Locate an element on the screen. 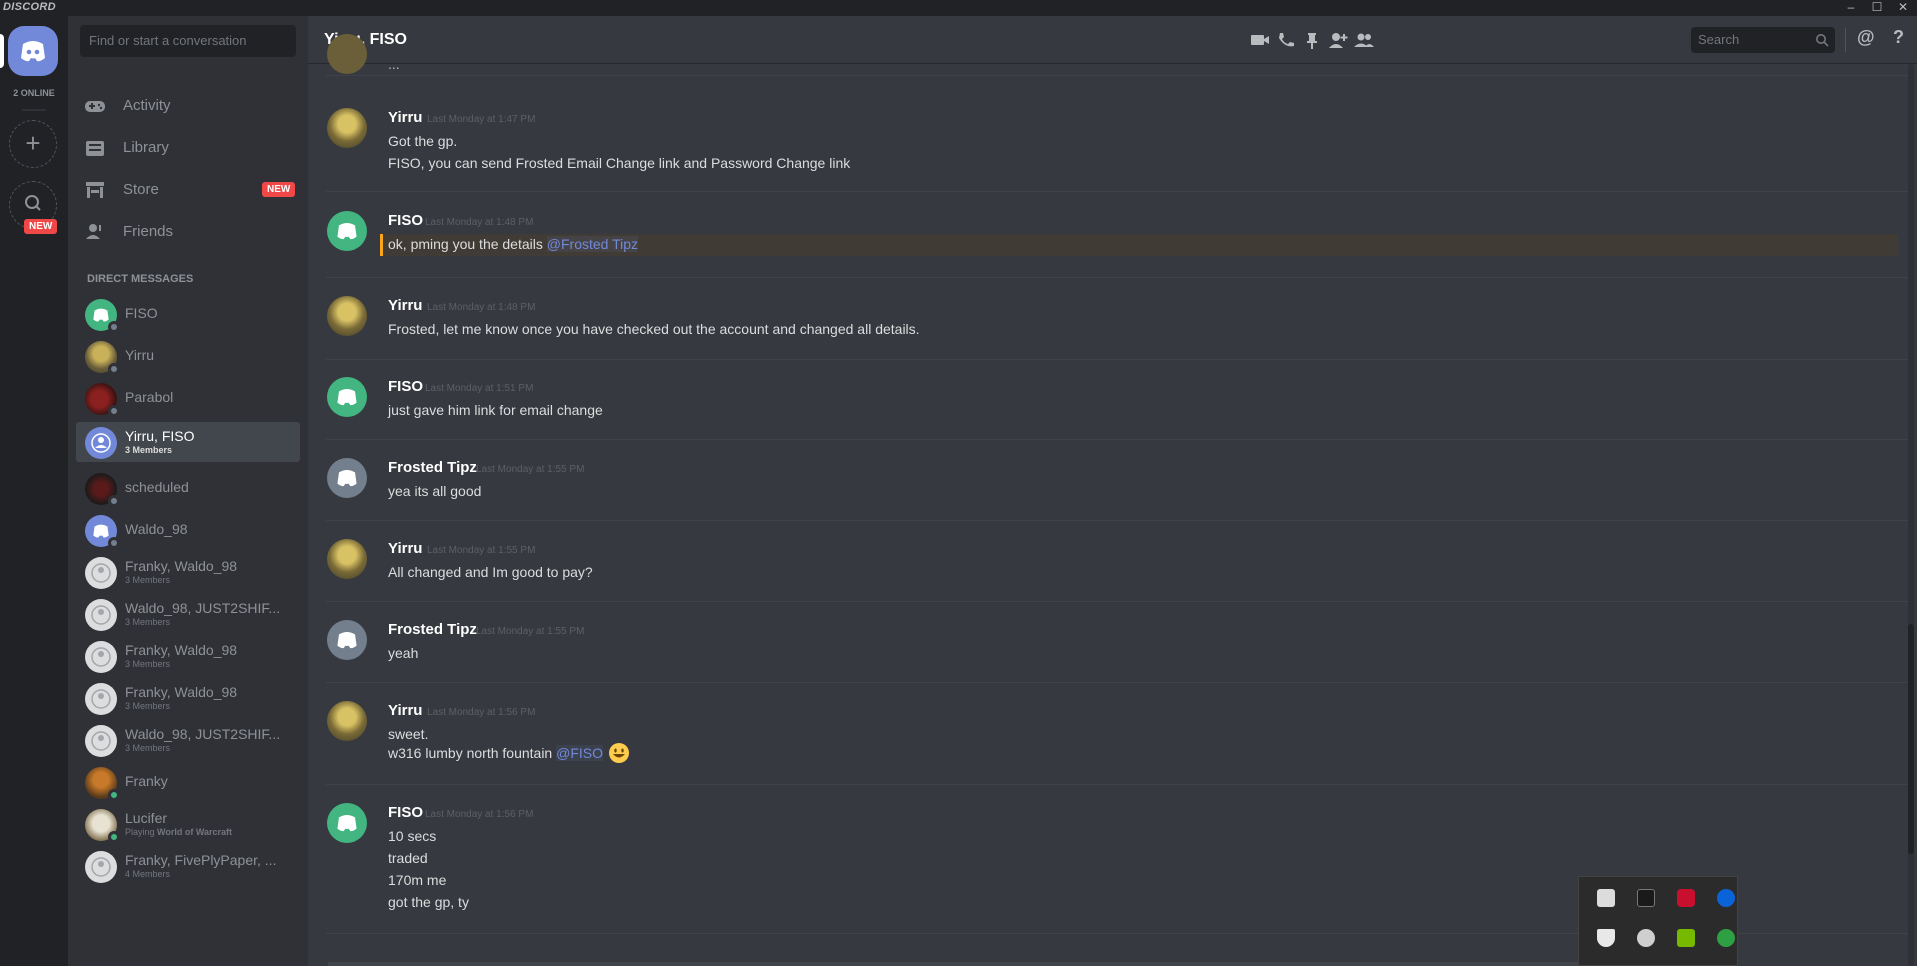  direct-messages-header: DIRECT MESSAGES is located at coordinates (140, 279).